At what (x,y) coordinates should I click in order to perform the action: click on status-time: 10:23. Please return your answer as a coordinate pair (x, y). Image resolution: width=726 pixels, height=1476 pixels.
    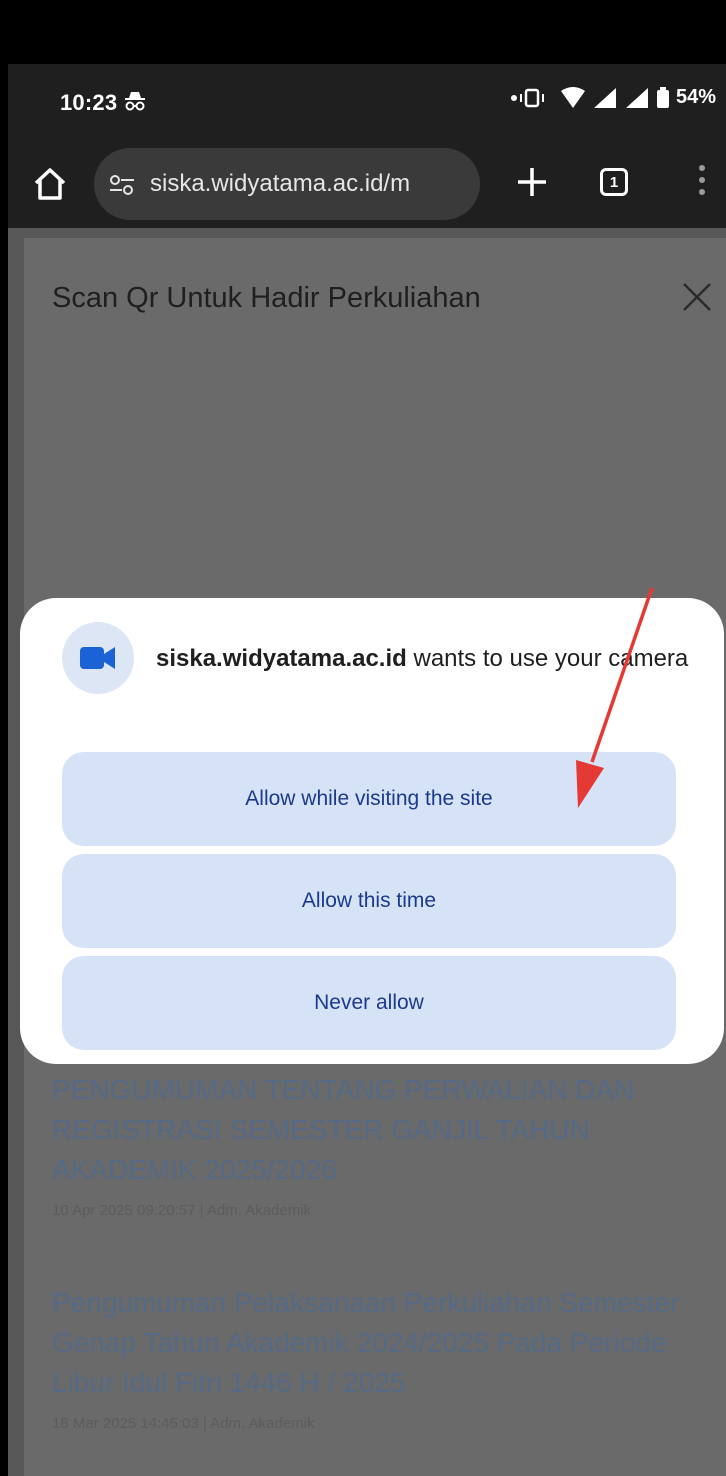
    Looking at the image, I should click on (89, 102).